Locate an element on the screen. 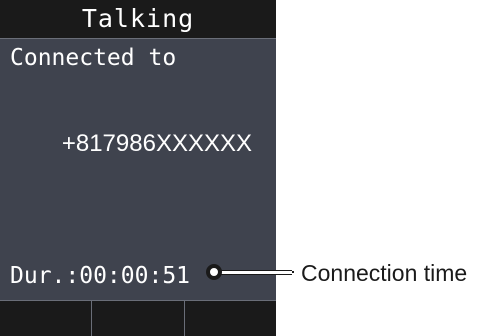 The height and width of the screenshot is (336, 493). screen-title: Talking is located at coordinates (138, 19).